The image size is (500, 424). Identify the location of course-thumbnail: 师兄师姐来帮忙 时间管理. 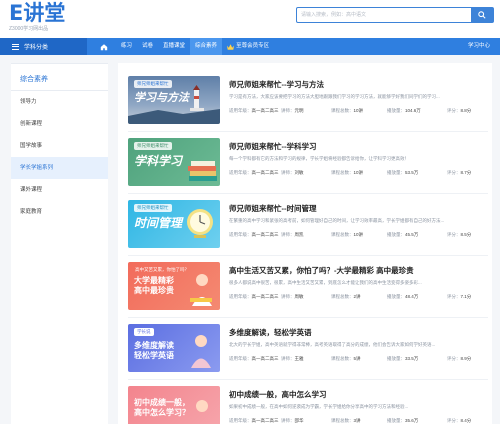
(174, 224).